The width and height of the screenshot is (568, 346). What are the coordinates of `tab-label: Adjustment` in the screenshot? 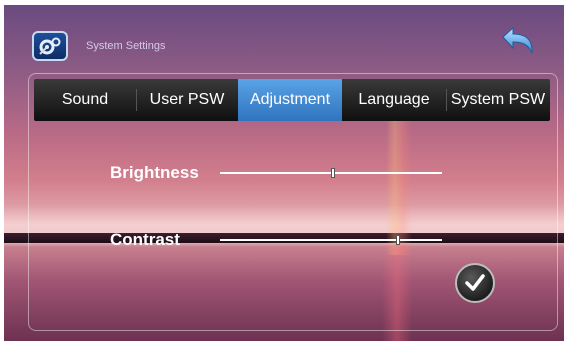 It's located at (290, 99).